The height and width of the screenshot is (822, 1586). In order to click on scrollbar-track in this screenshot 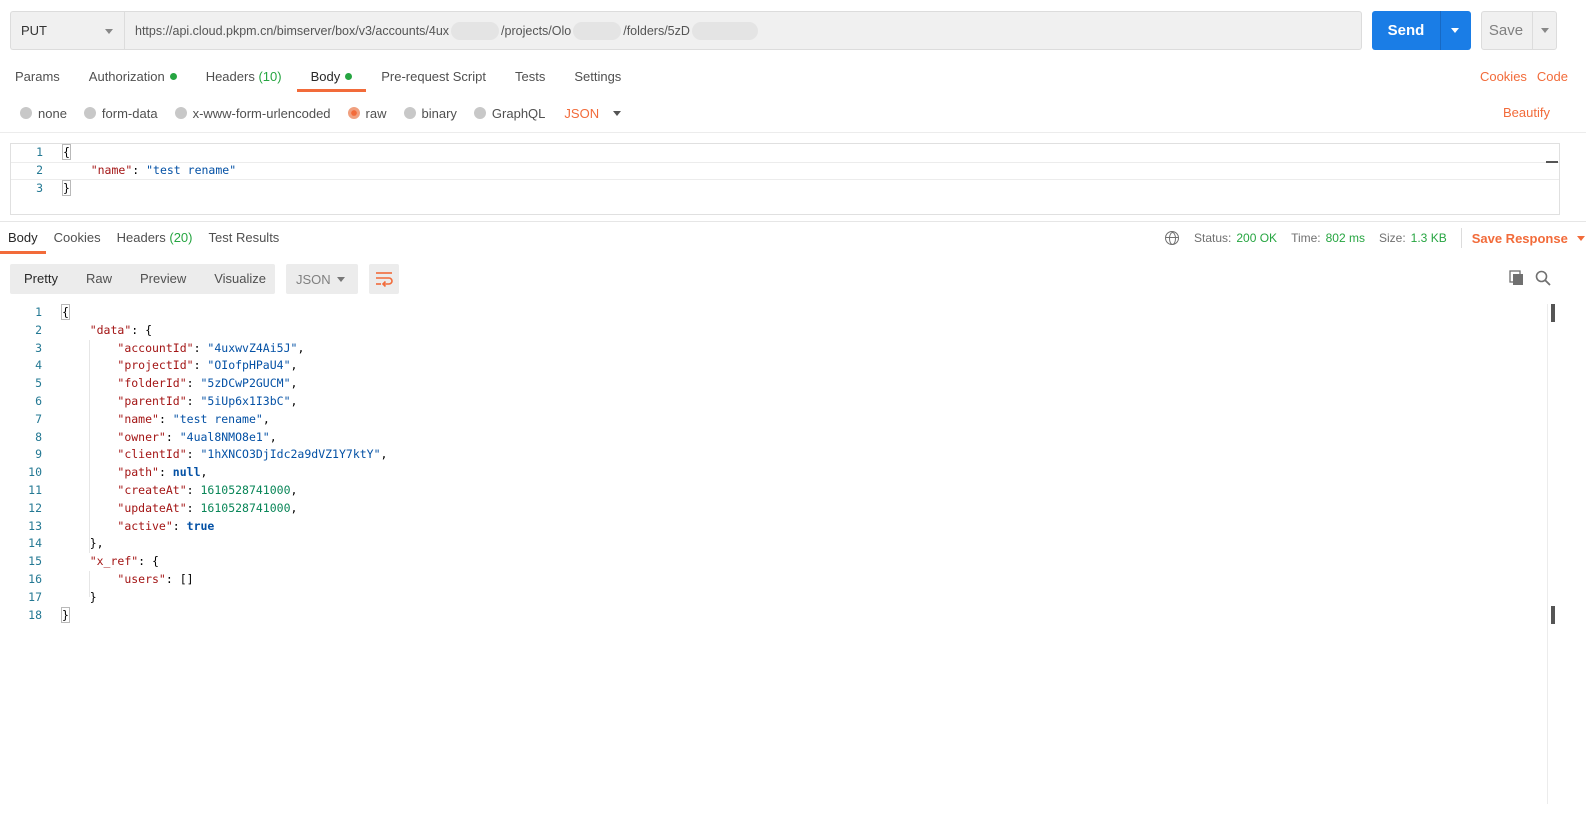, I will do `click(1547, 554)`.